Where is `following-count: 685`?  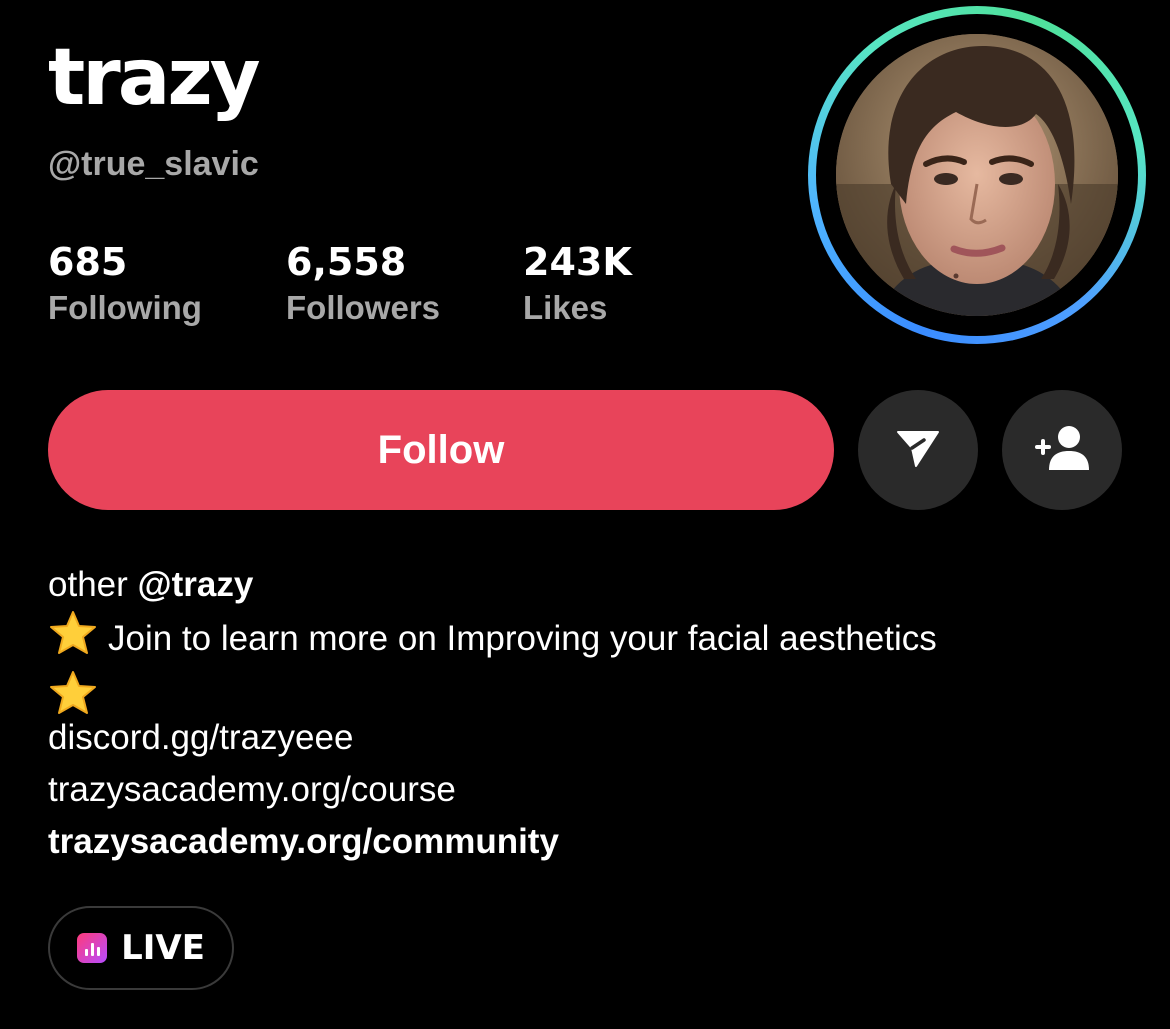 following-count: 685 is located at coordinates (88, 262).